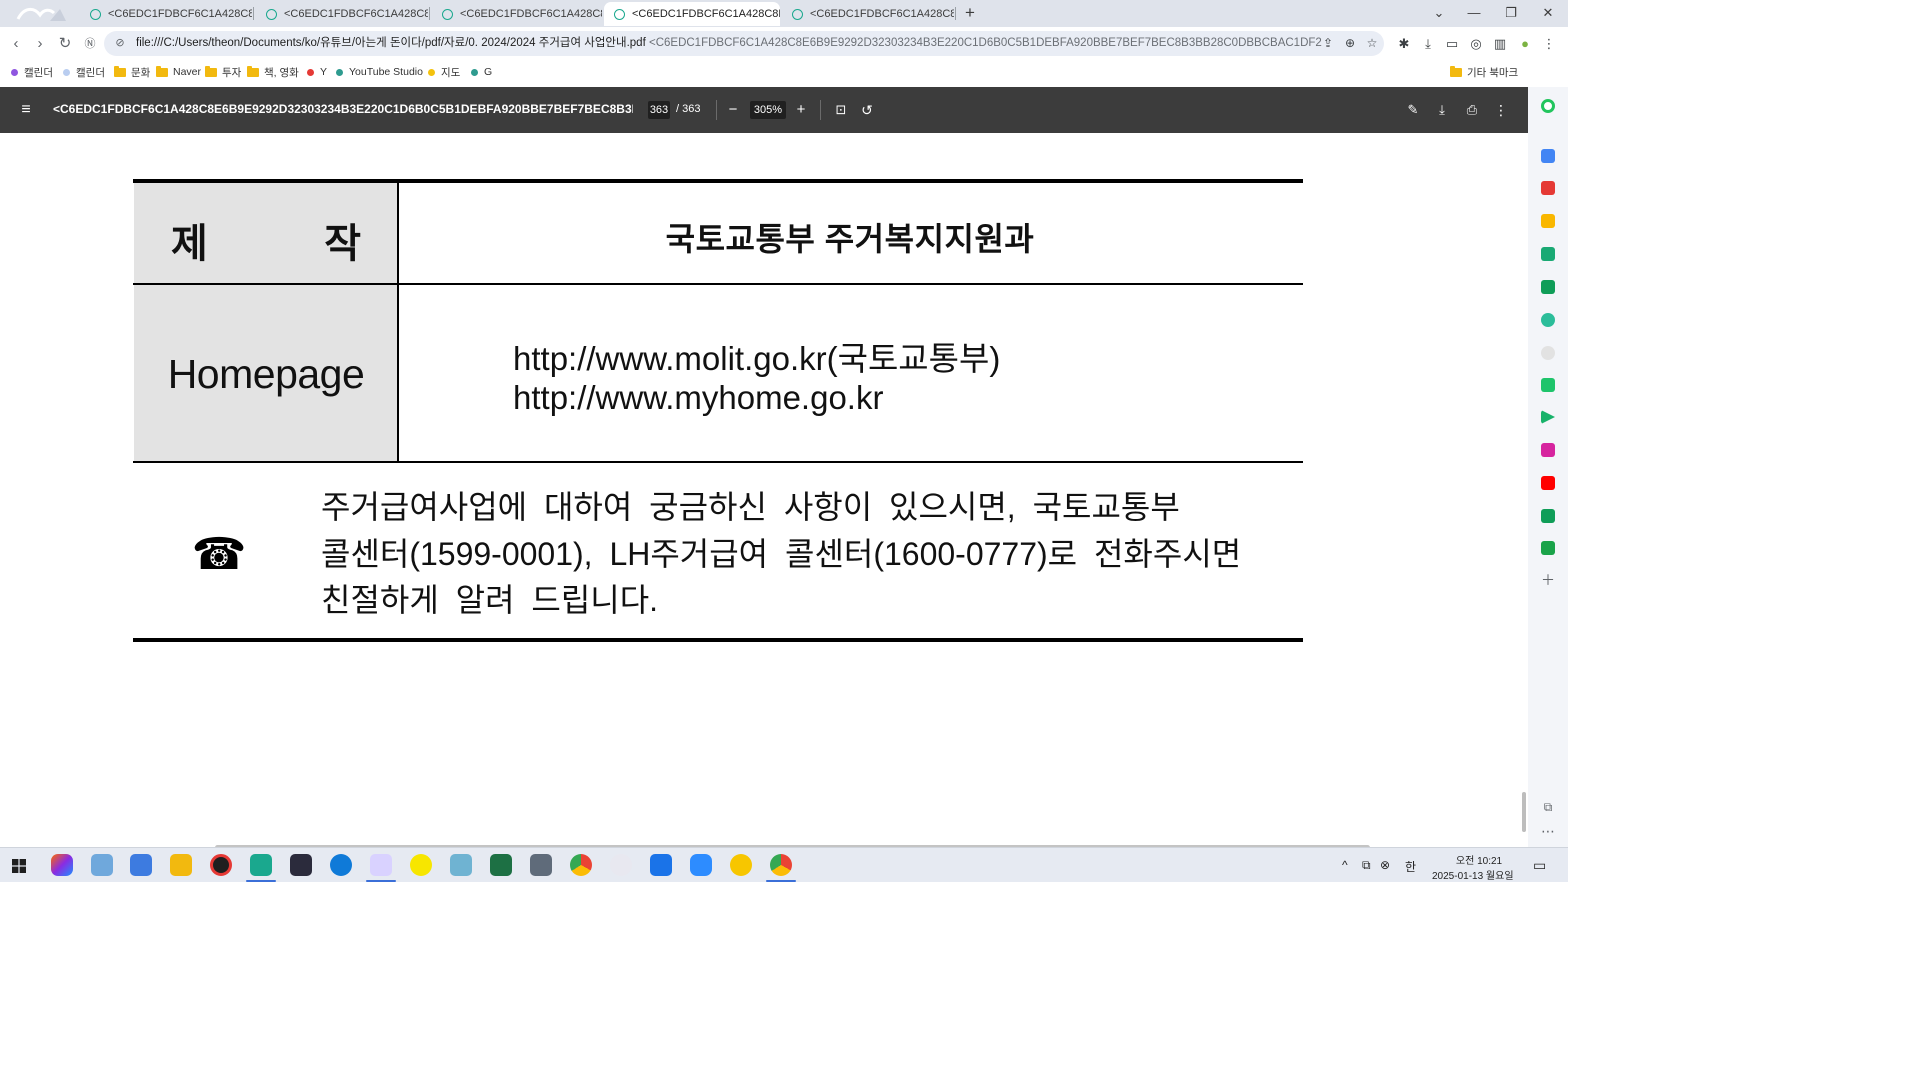 This screenshot has height=1080, width=1920. What do you see at coordinates (1524, 812) in the screenshot?
I see `vertical-scrollbar` at bounding box center [1524, 812].